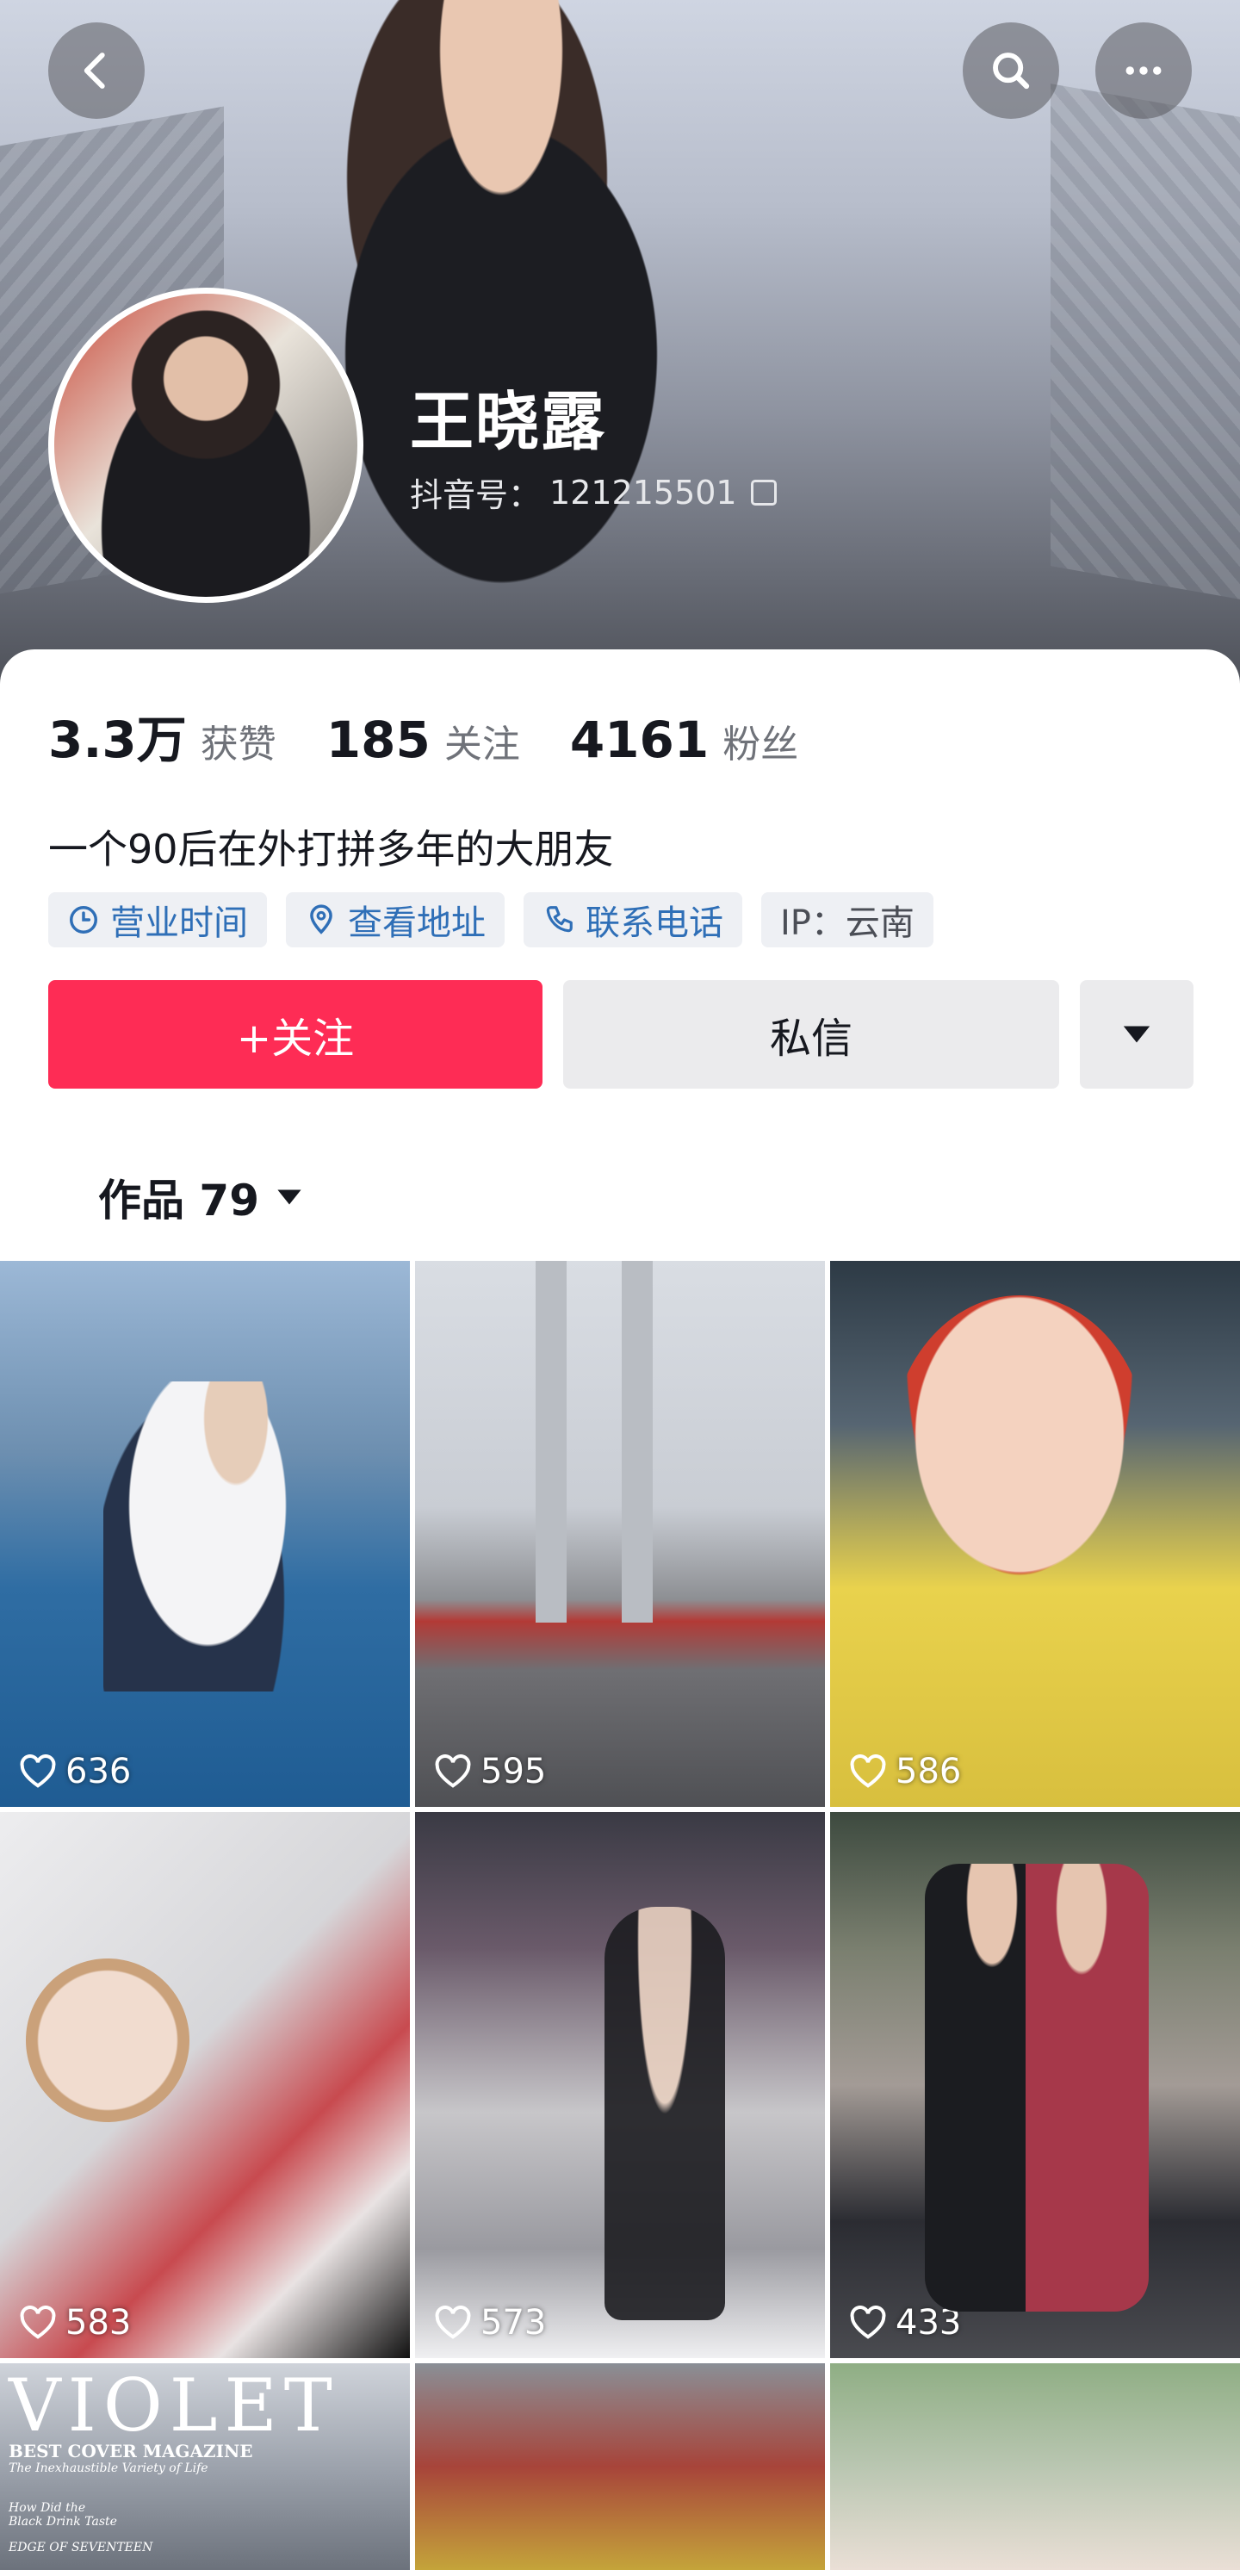 The image size is (1240, 2576). What do you see at coordinates (63, 2522) in the screenshot?
I see `magazine-line: Black Drink Taste` at bounding box center [63, 2522].